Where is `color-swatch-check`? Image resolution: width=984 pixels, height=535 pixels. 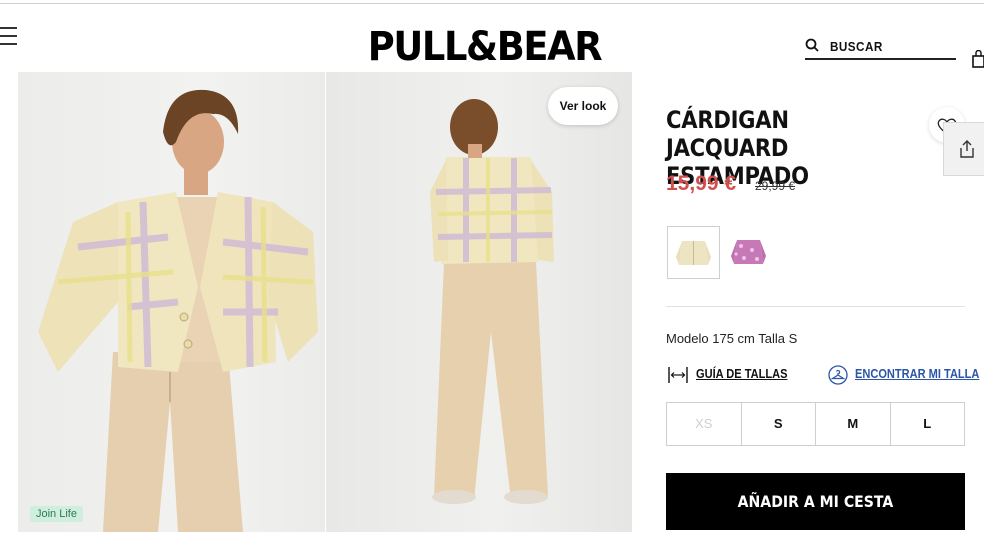 color-swatch-check is located at coordinates (693, 252).